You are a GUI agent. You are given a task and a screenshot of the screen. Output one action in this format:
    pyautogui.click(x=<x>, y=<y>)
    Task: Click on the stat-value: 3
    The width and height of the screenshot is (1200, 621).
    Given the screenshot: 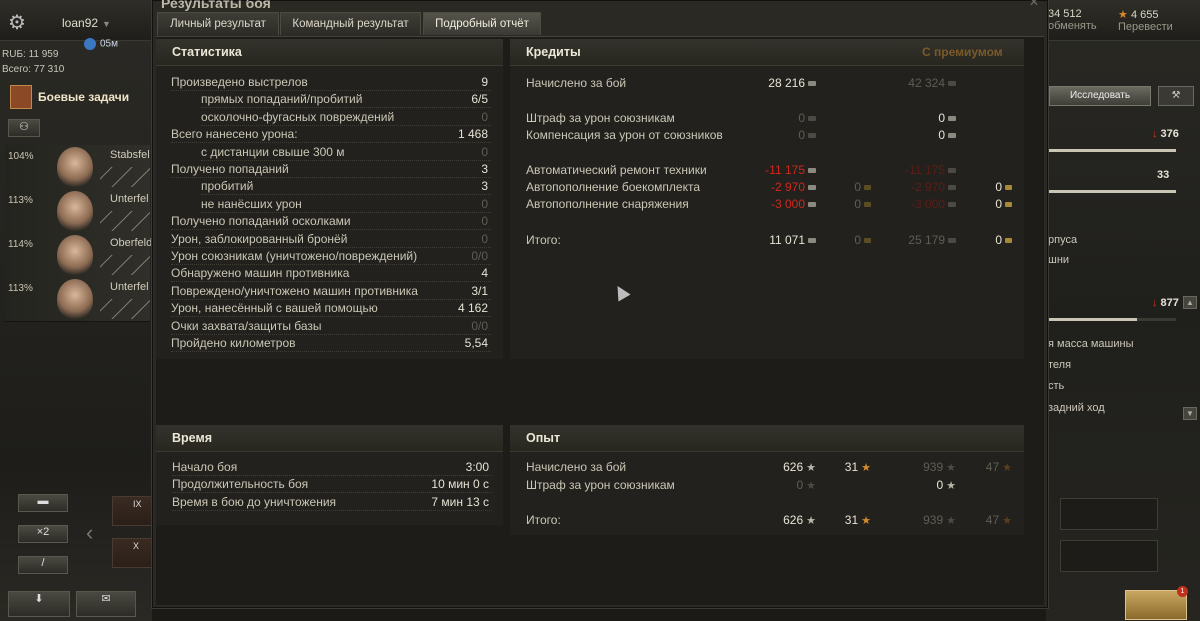 What is the action you would take?
    pyautogui.click(x=484, y=186)
    